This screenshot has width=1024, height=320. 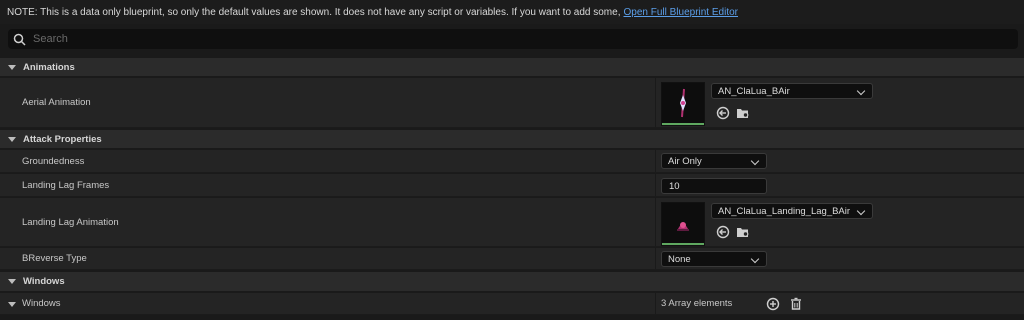 I want to click on property-row-landing-lag-frames: Landing Lag Frames 10, so click(x=512, y=185).